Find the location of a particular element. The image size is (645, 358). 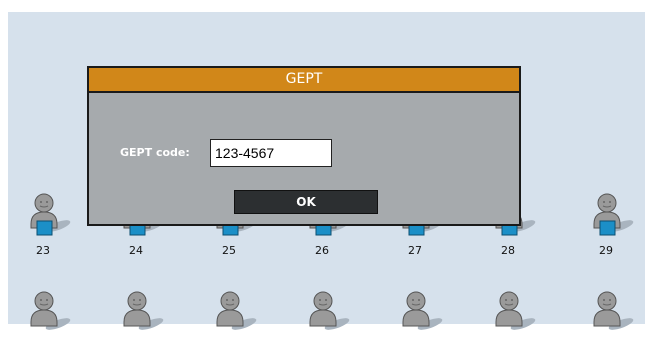

gept-code-input is located at coordinates (271, 153).